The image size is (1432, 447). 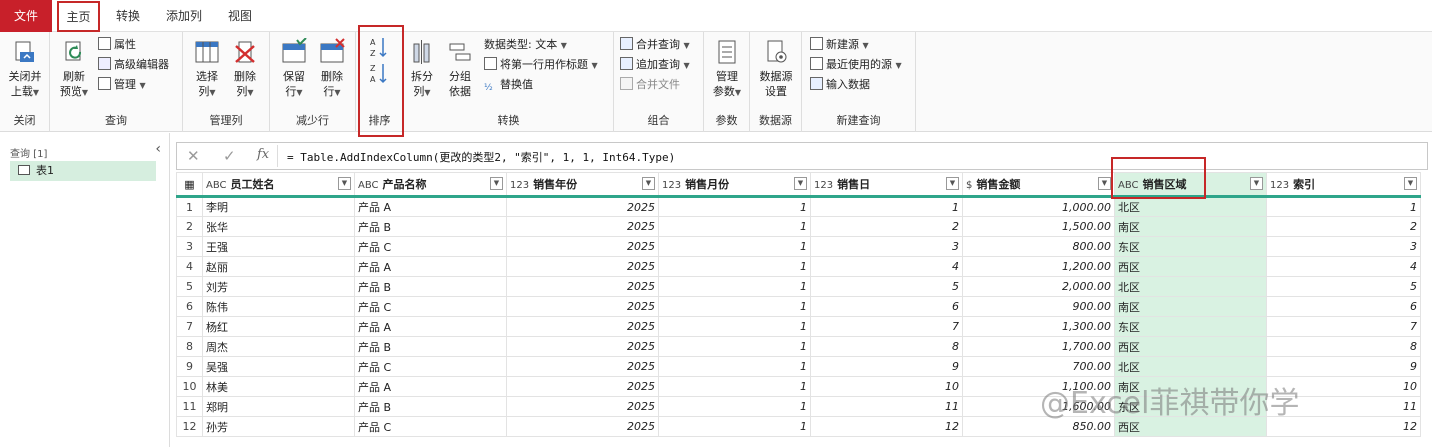 I want to click on row-number: 9, so click(x=189, y=366).